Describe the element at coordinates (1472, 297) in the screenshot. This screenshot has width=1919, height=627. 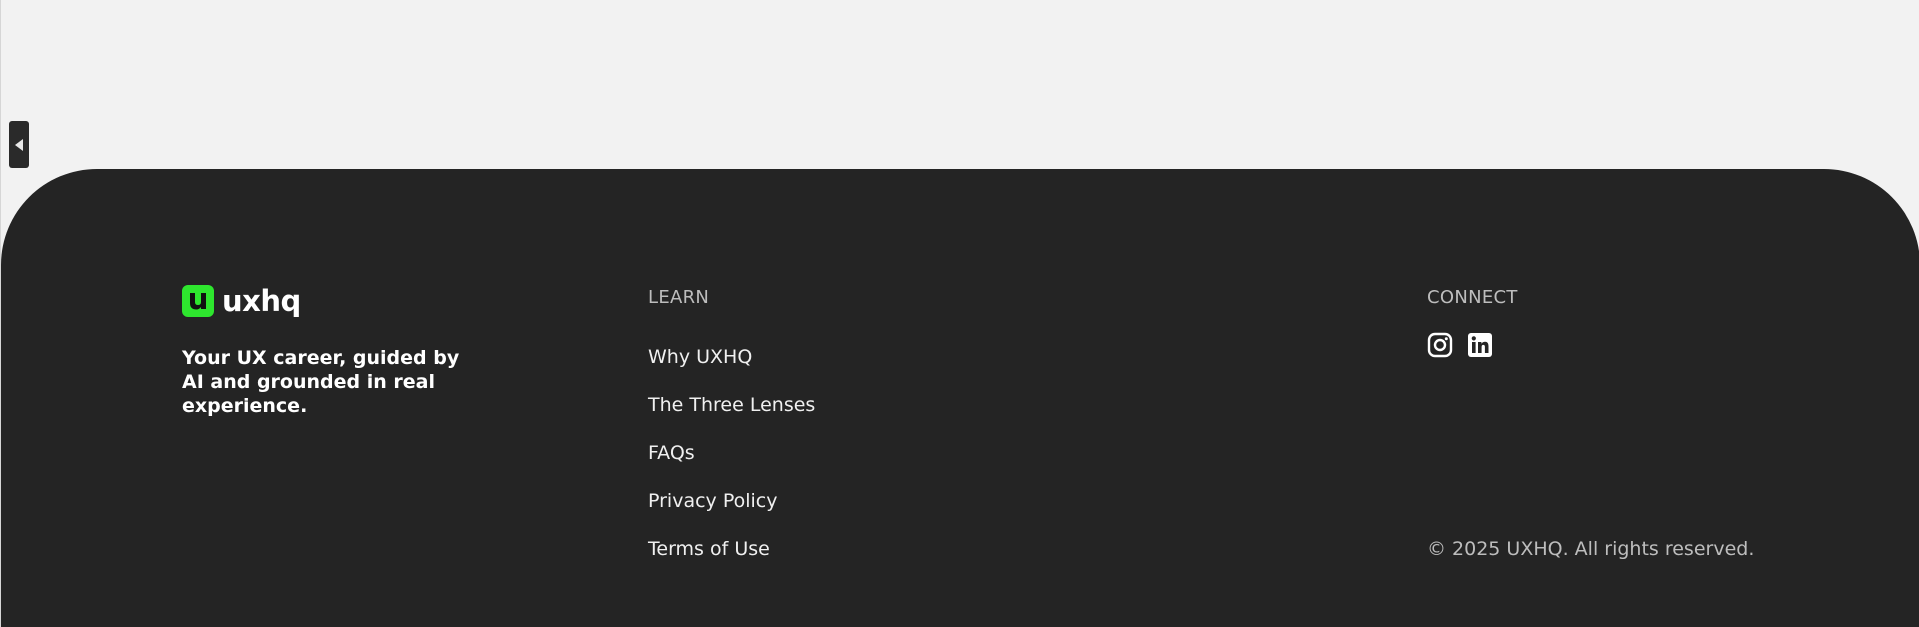
I see `connect-heading: CONNECT` at that location.